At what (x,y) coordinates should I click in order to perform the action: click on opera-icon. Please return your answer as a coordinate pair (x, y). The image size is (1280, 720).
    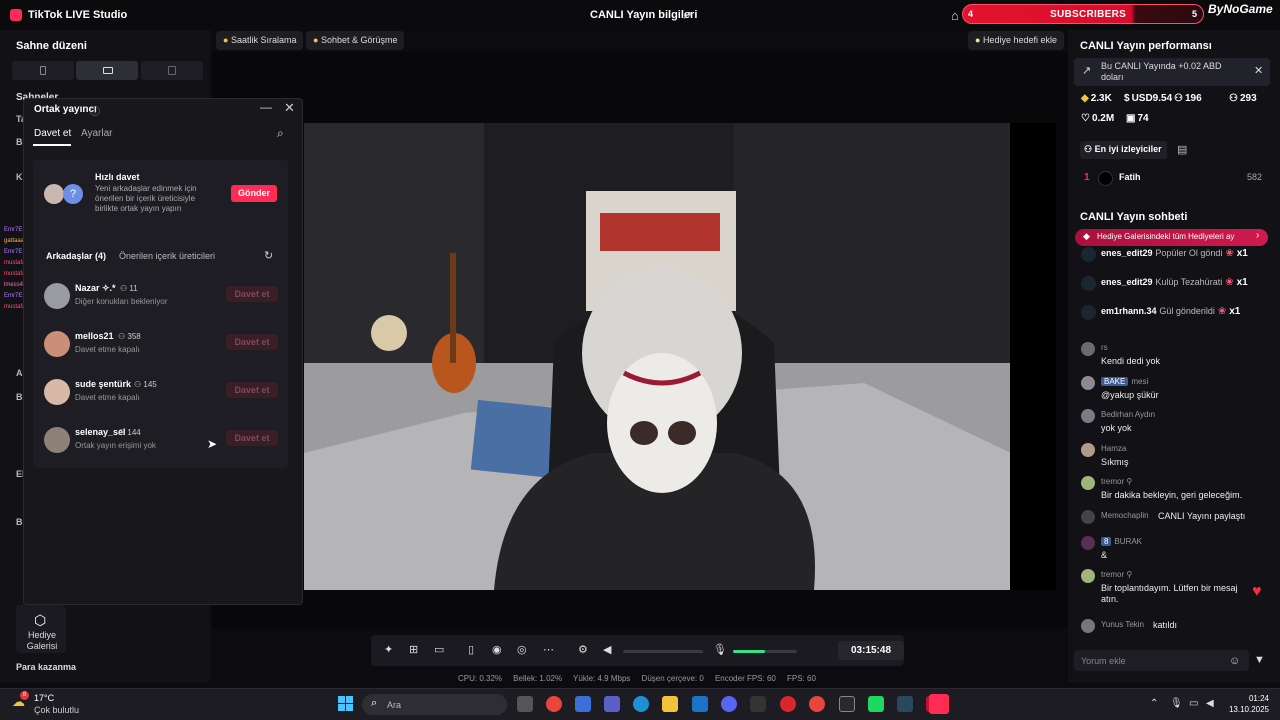
    Looking at the image, I should click on (788, 704).